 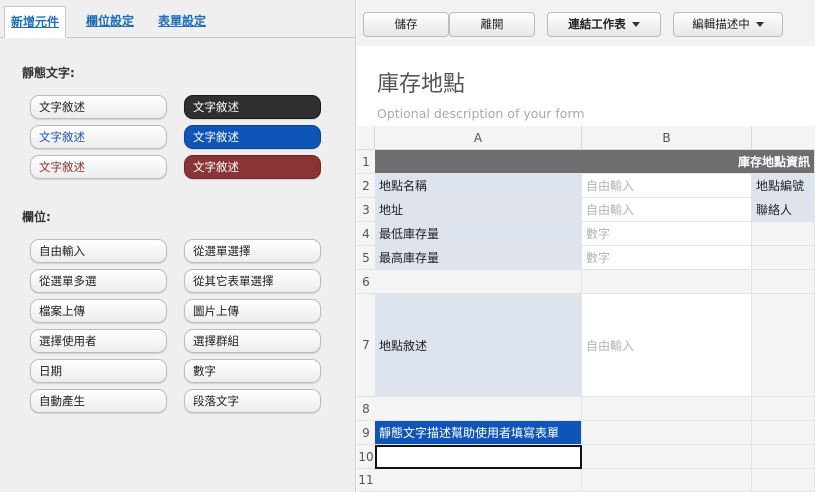 I want to click on leave-button: 離開, so click(x=492, y=24).